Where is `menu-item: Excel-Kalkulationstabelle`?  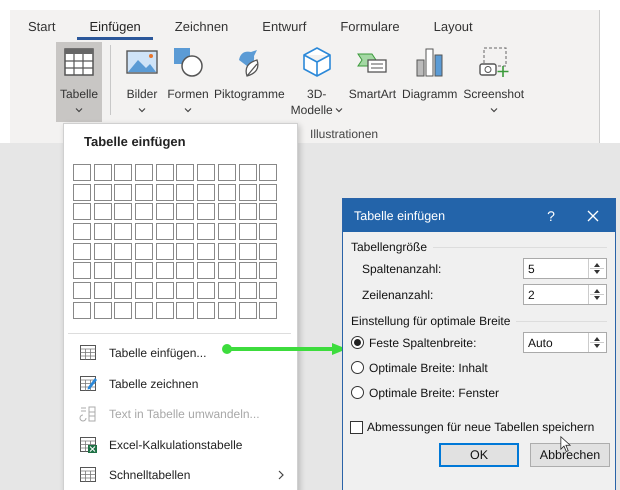 menu-item: Excel-Kalkulationstabelle is located at coordinates (155, 444).